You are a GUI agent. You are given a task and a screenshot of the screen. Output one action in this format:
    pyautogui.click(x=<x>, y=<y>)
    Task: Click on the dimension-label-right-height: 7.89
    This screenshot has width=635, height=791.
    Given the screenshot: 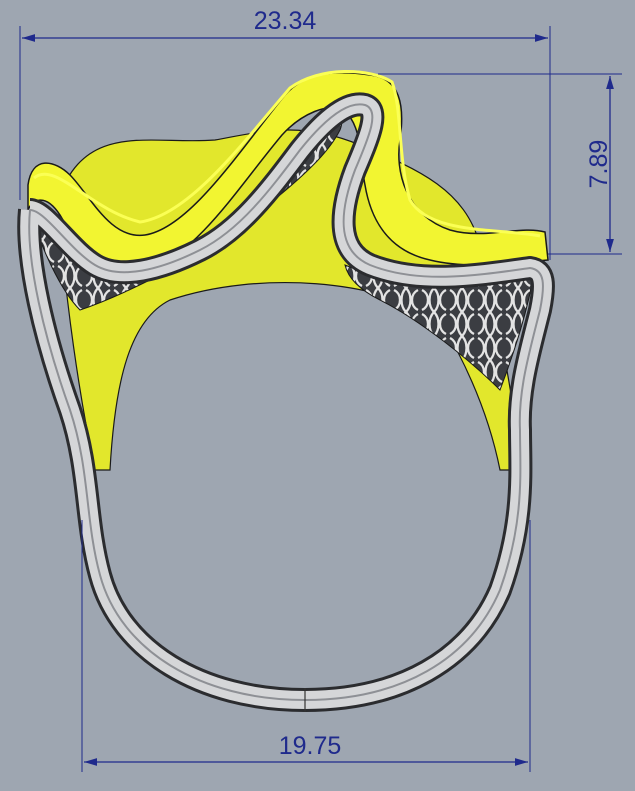 What is the action you would take?
    pyautogui.click(x=599, y=164)
    